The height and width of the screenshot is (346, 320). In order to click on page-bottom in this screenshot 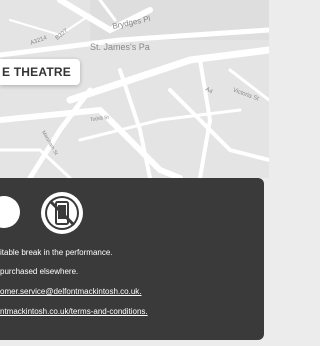, I will do `click(134, 343)`.